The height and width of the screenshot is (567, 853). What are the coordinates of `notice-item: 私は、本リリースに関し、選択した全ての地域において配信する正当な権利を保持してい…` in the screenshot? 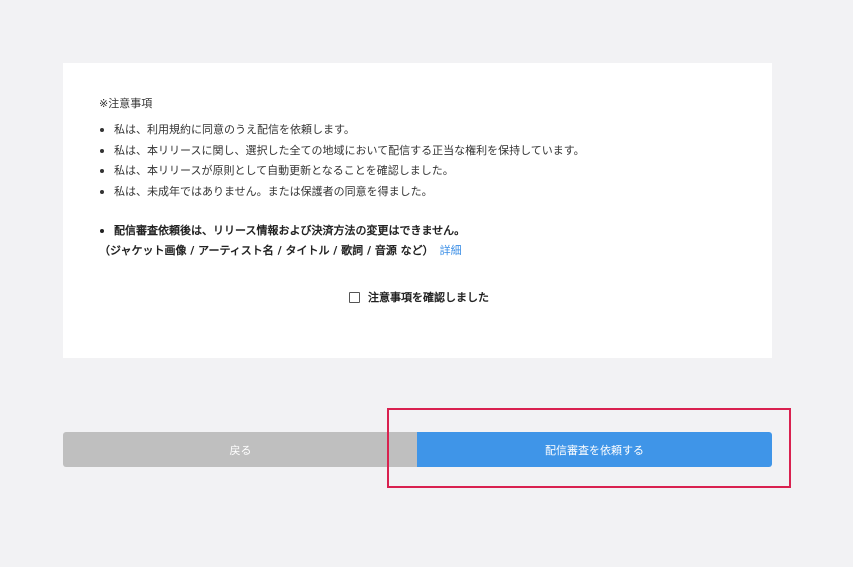 It's located at (342, 151).